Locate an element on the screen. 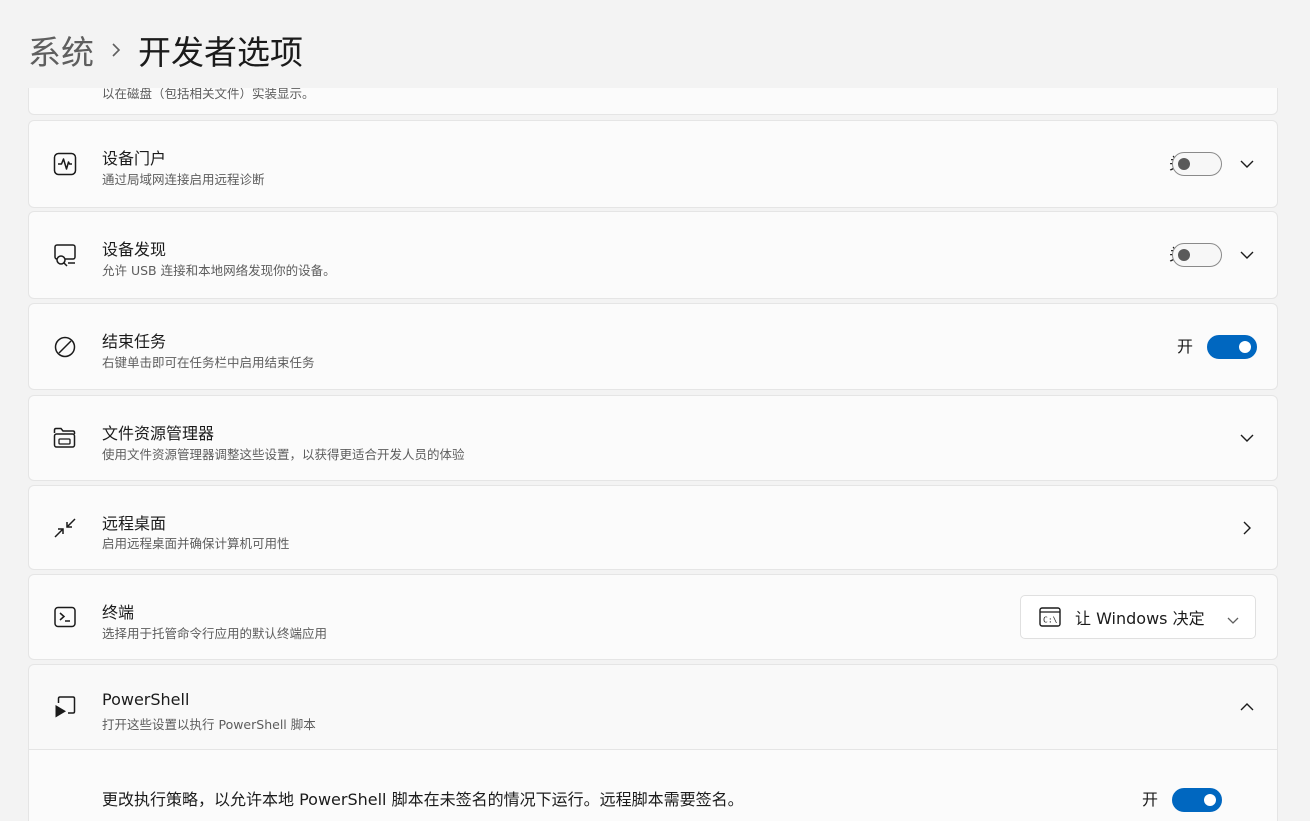 This screenshot has height=821, width=1310. device-search-icon is located at coordinates (65, 255).